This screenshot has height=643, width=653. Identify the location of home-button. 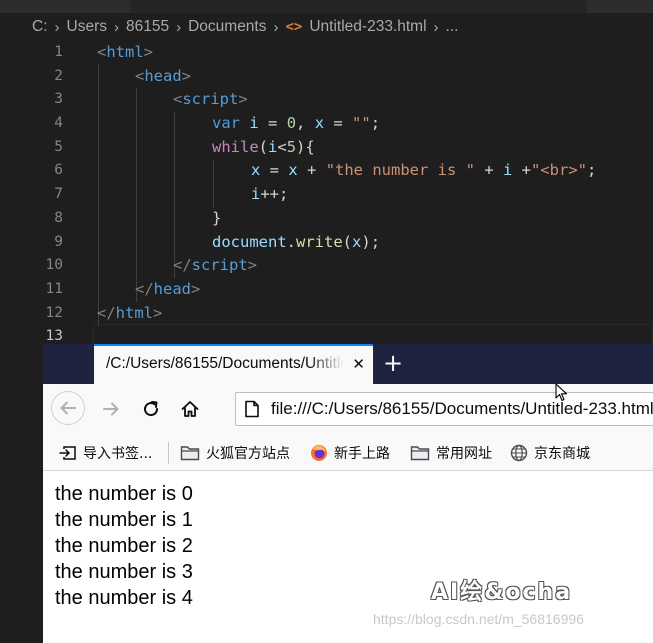
(190, 409).